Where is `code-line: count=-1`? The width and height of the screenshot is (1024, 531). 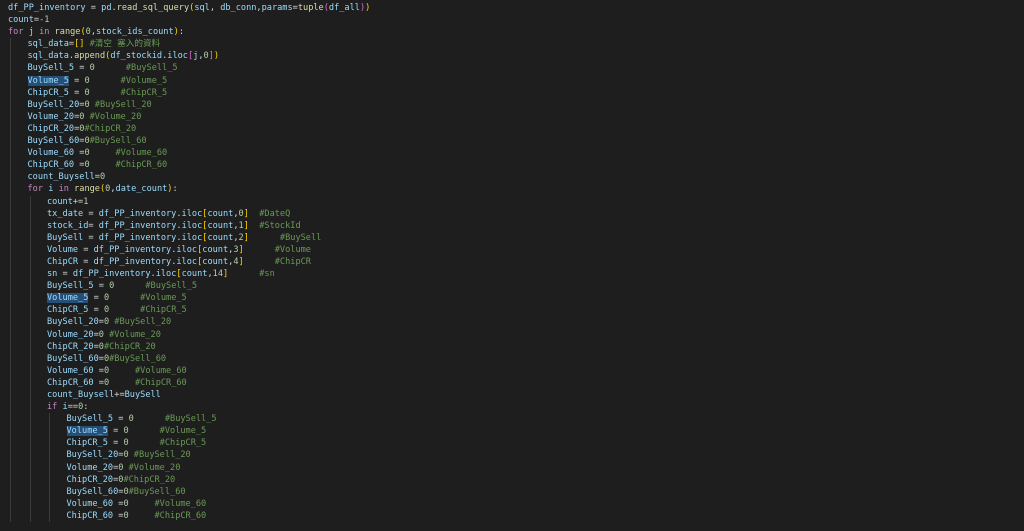
code-line: count=-1 is located at coordinates (516, 20).